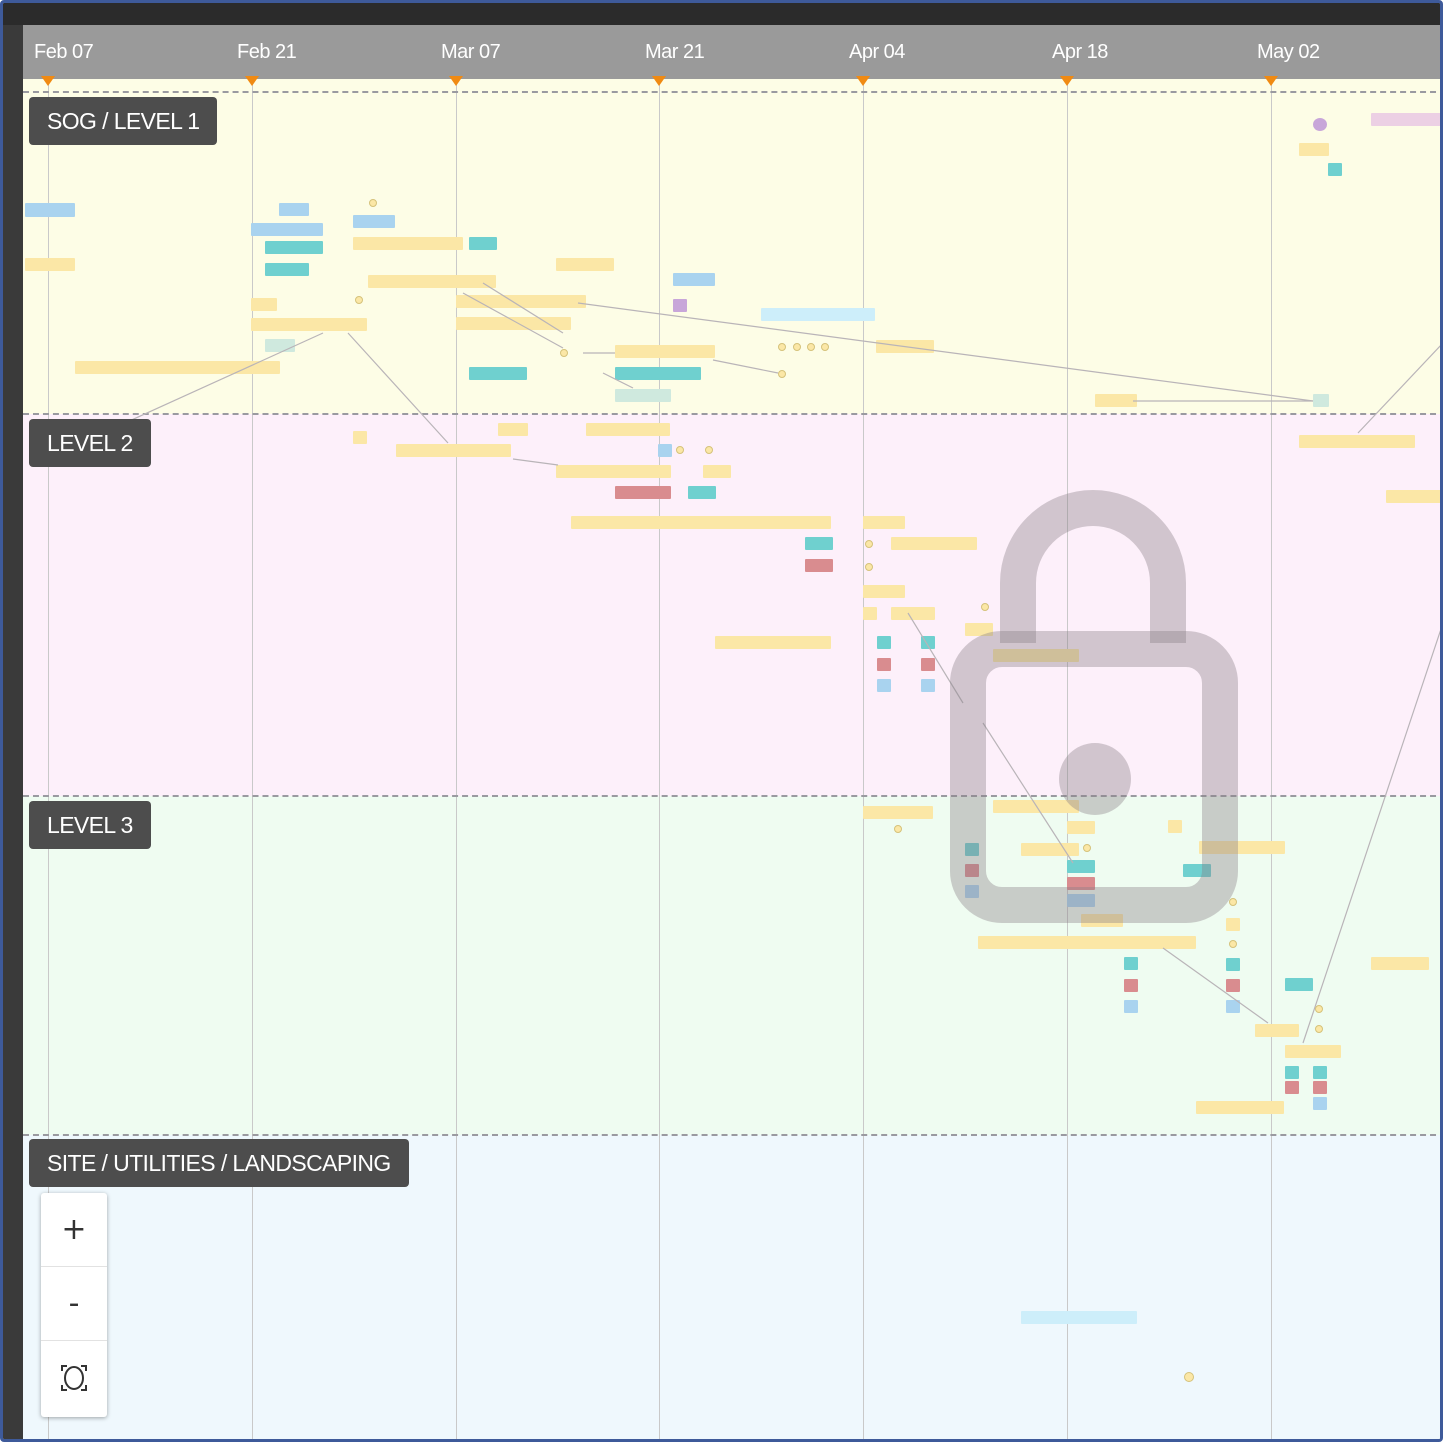  What do you see at coordinates (74, 1304) in the screenshot?
I see `zoom-out-button: -` at bounding box center [74, 1304].